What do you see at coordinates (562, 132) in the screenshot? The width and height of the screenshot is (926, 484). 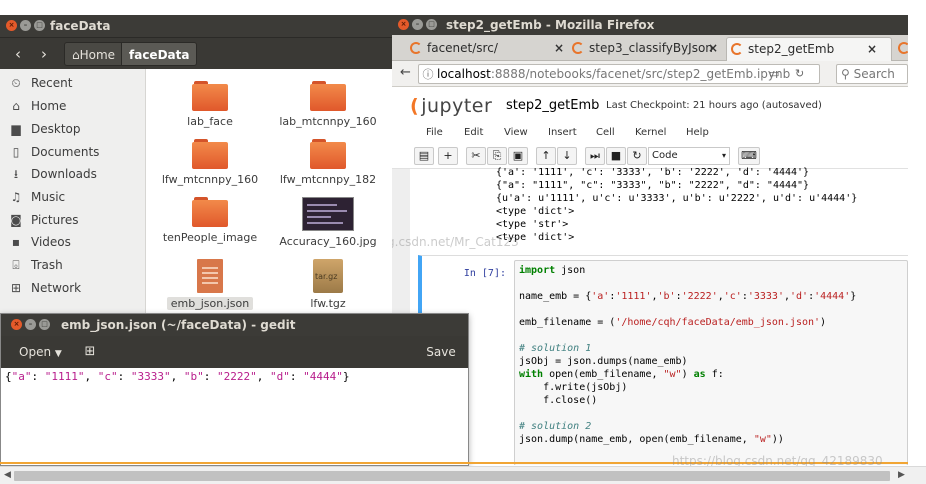 I see `menu-insert: Insert` at bounding box center [562, 132].